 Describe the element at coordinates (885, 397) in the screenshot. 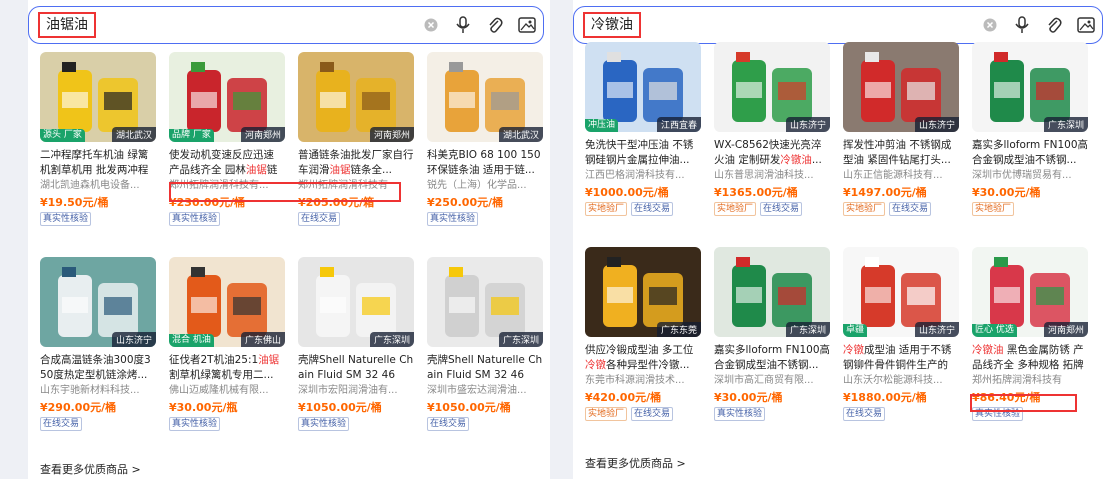

I see `product-price: ¥1880.00元/桶` at that location.